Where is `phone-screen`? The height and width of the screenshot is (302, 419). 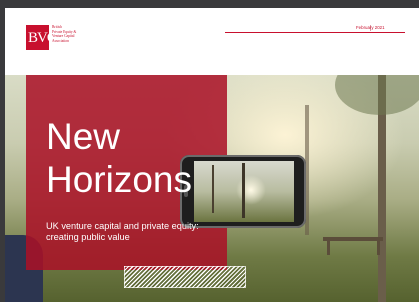
phone-screen is located at coordinates (244, 191).